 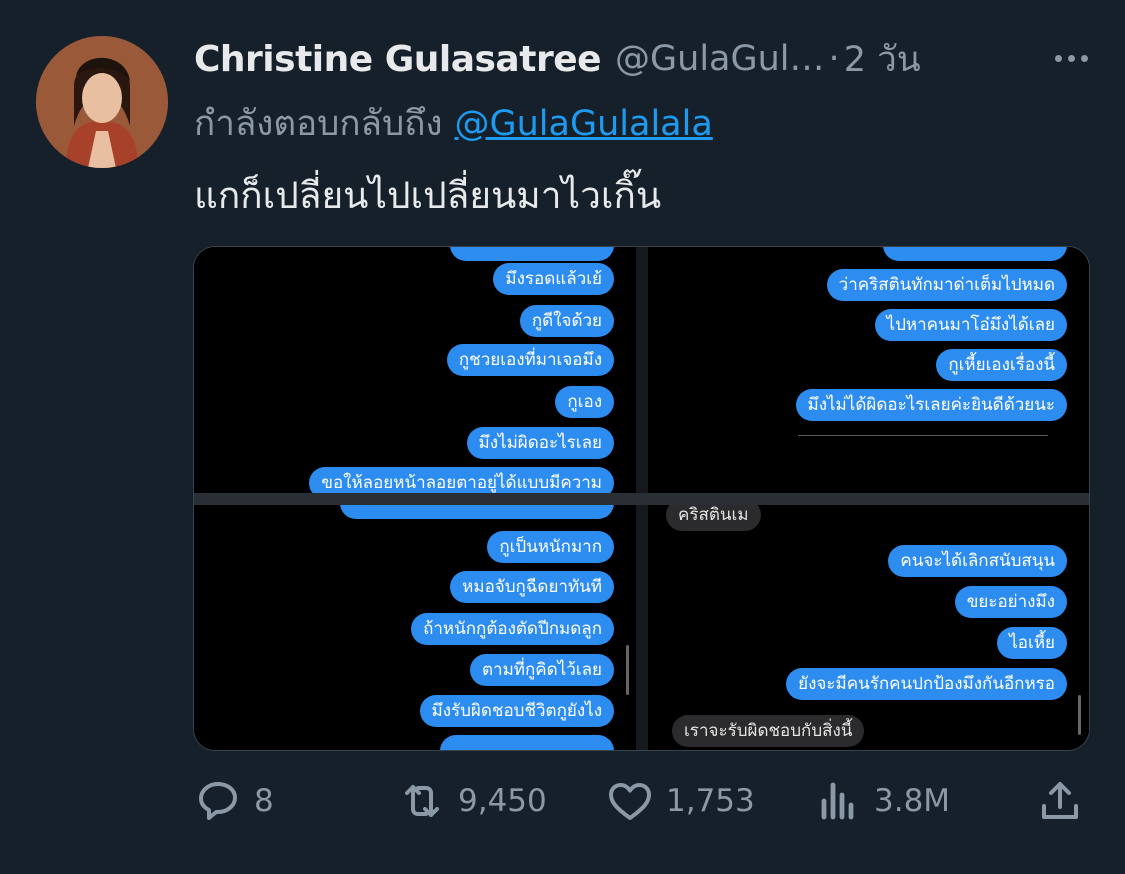 What do you see at coordinates (912, 801) in the screenshot?
I see `view-count: 3.8M` at bounding box center [912, 801].